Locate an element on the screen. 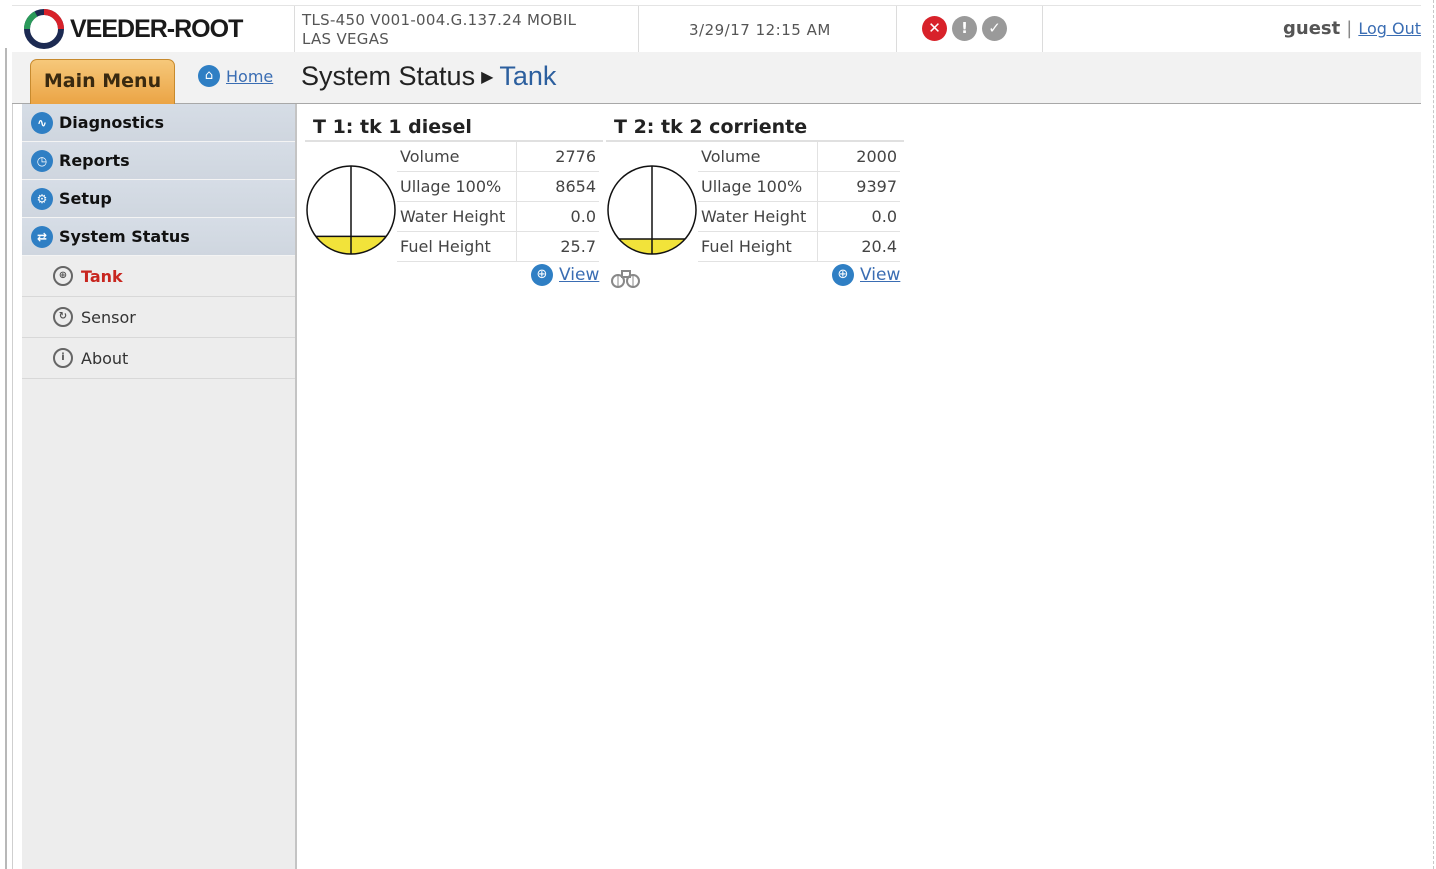 The height and width of the screenshot is (869, 1436). home-icon: ⌂ is located at coordinates (209, 76).